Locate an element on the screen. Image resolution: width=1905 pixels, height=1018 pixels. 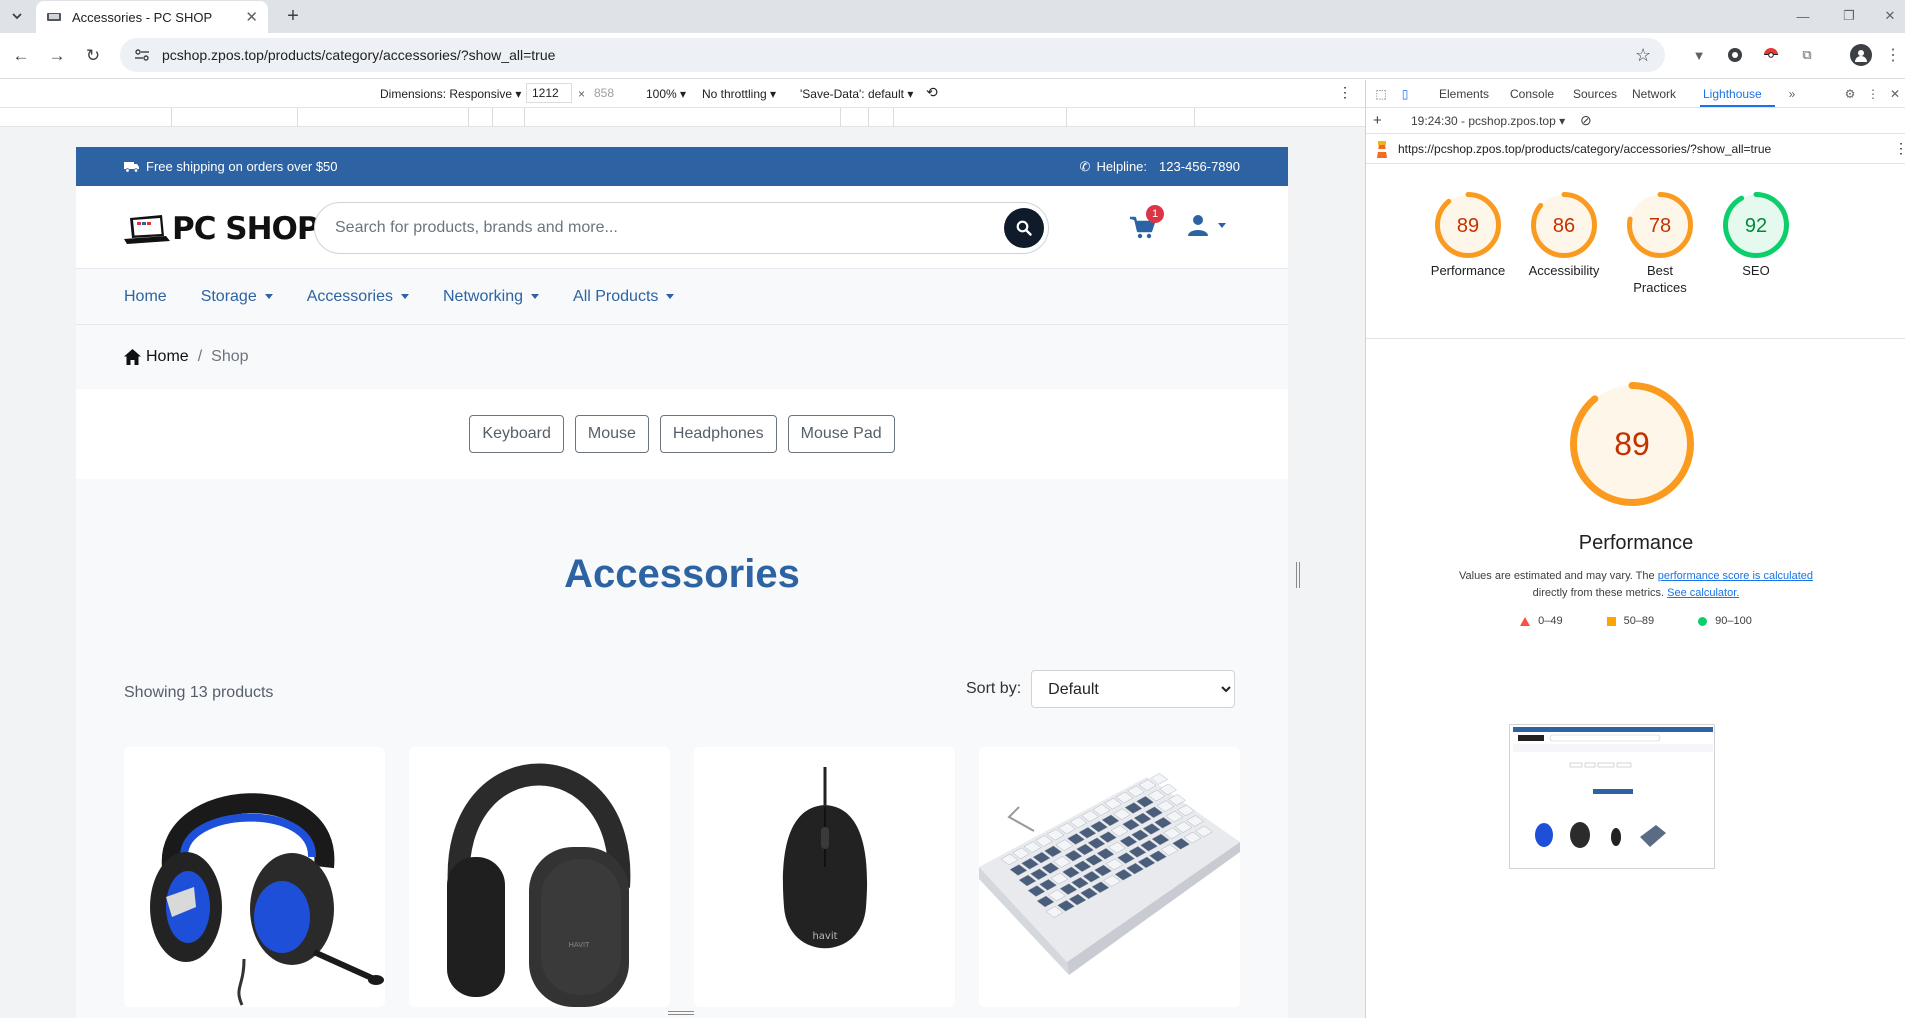
score-label: Best Practices is located at coordinates (1660, 279).